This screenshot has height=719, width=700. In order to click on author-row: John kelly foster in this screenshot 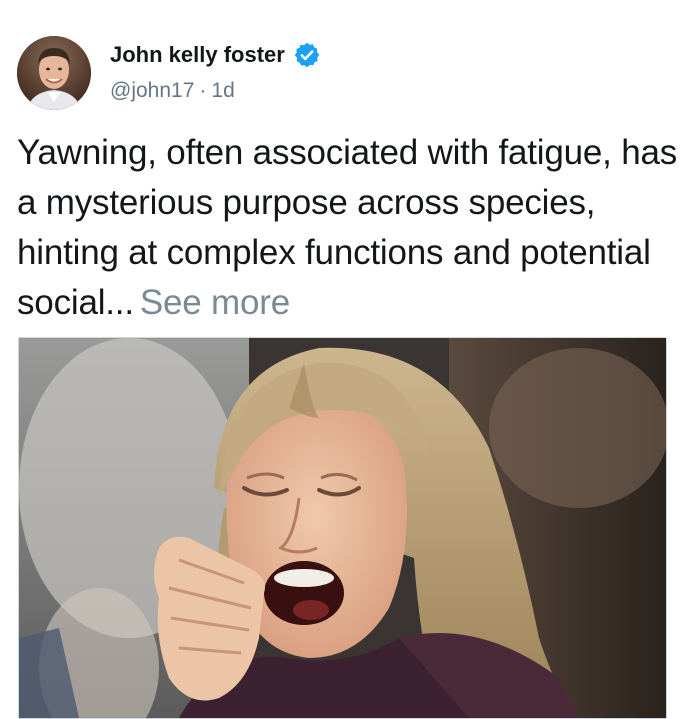, I will do `click(215, 55)`.